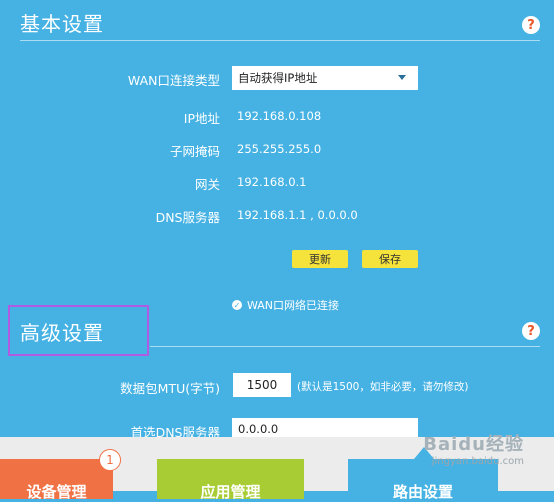  I want to click on wan-type-select: 自动获得IP地址, so click(325, 78).